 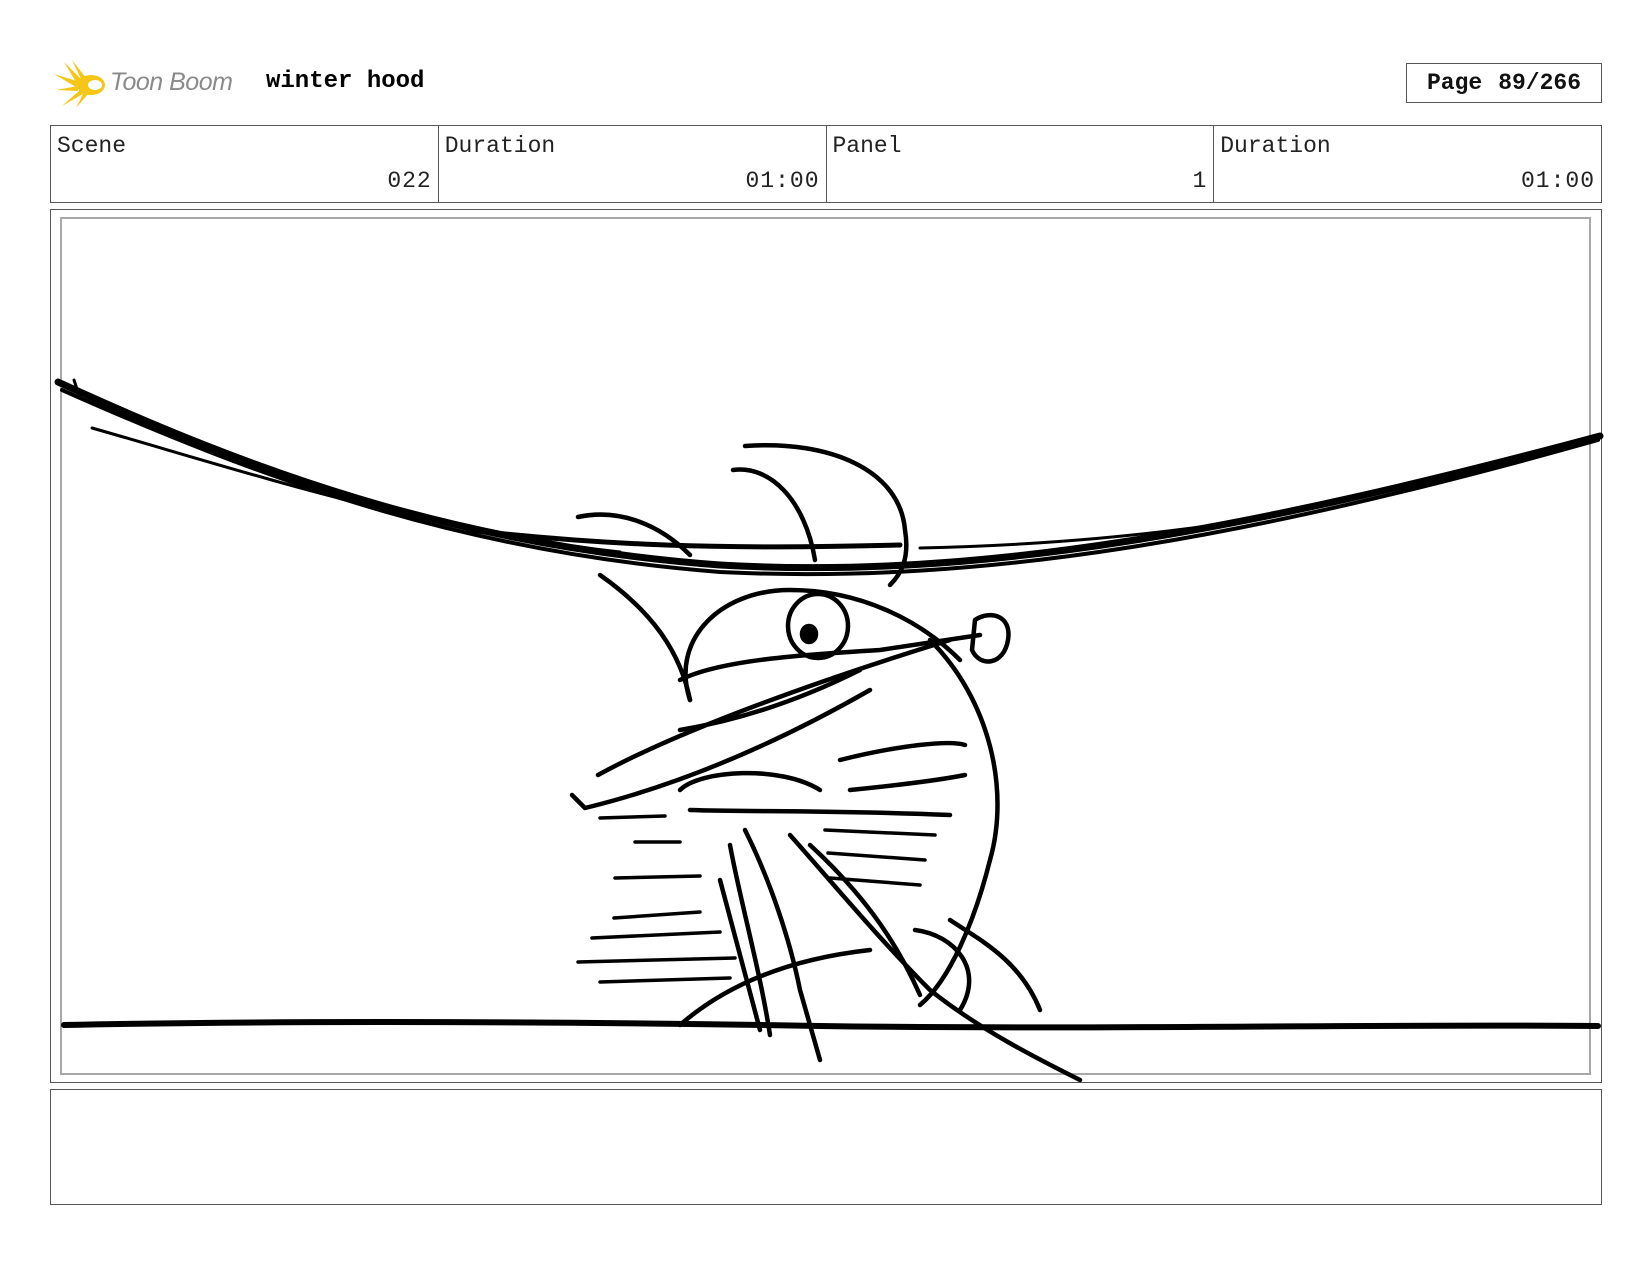 I want to click on ground-line, so click(x=831, y=1025).